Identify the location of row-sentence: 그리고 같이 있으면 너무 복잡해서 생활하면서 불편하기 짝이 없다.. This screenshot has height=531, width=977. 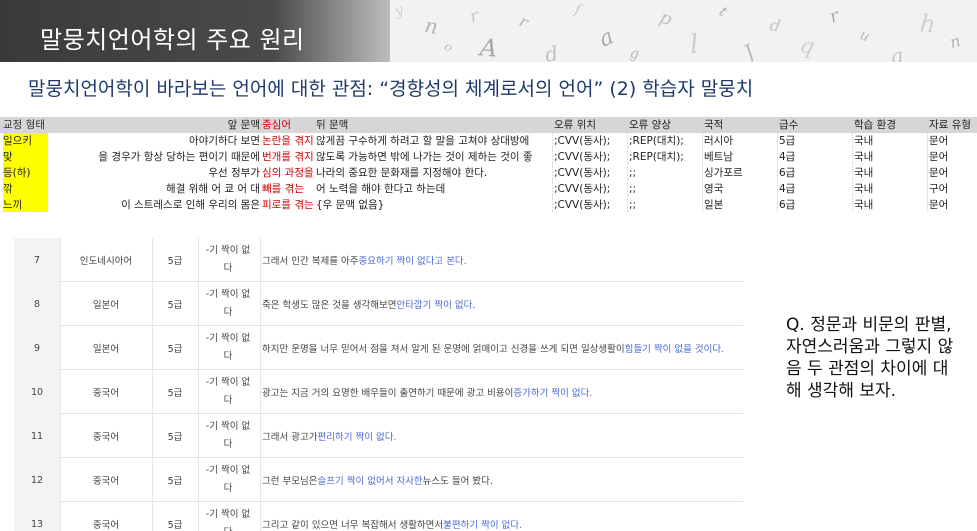
(501, 516).